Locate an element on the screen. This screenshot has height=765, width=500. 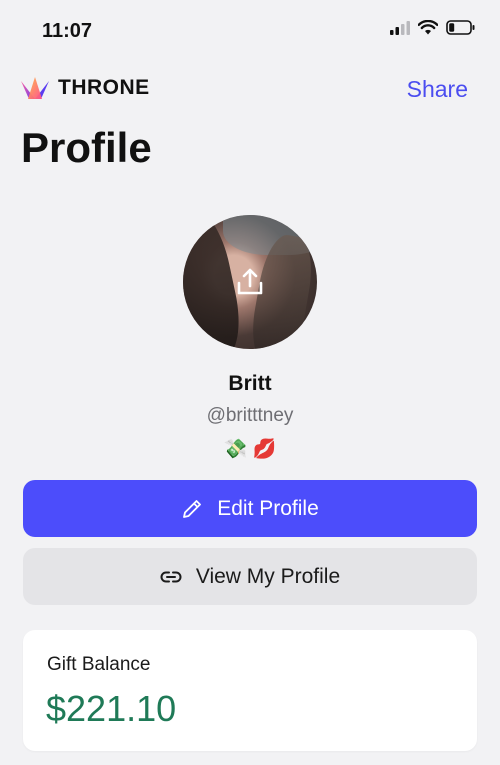
gift-balance-label: Gift Balance is located at coordinates (99, 664).